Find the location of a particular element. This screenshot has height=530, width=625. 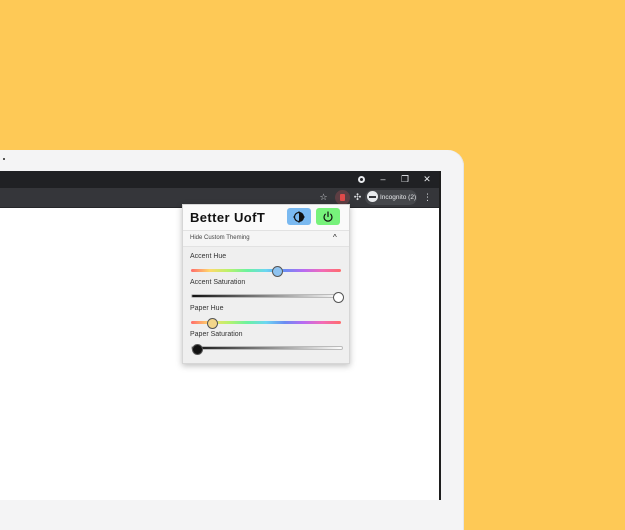

accent-hue-thumb is located at coordinates (277, 271).